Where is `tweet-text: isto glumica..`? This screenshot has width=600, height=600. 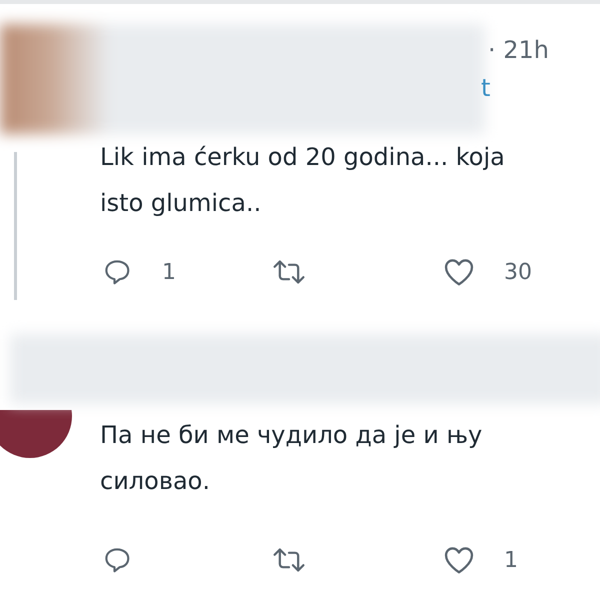
tweet-text: isto glumica.. is located at coordinates (181, 203).